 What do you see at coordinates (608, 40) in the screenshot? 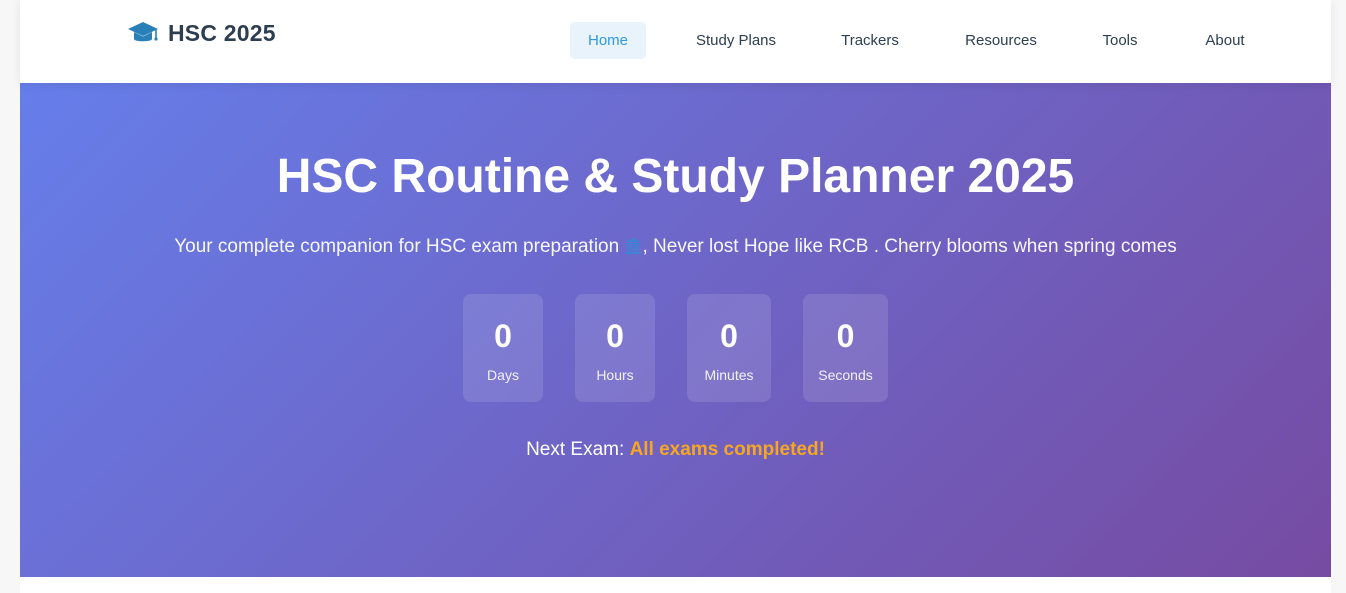
I see `nav-item-home: Home` at bounding box center [608, 40].